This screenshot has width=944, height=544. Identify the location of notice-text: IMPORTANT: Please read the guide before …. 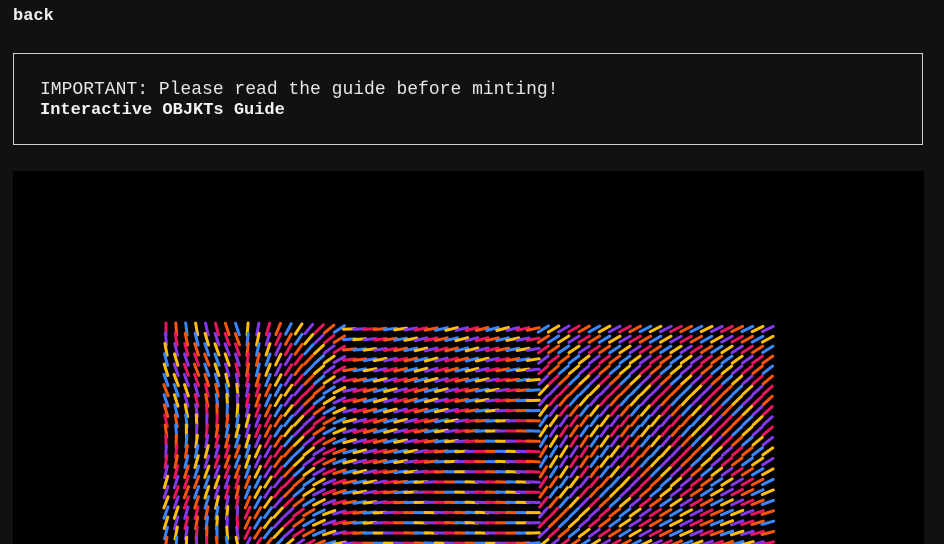
(299, 90).